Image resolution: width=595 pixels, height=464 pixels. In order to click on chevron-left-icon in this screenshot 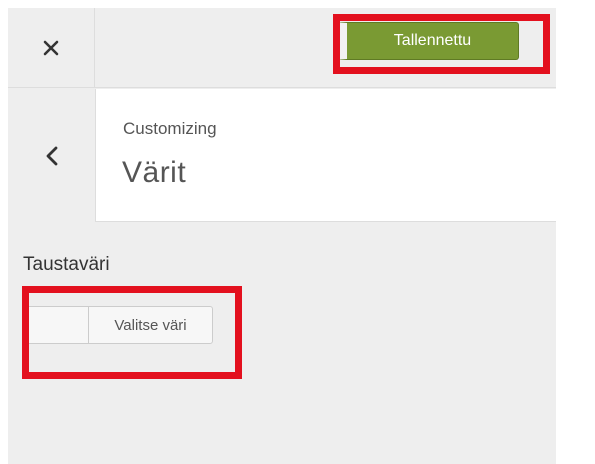, I will do `click(51, 155)`.